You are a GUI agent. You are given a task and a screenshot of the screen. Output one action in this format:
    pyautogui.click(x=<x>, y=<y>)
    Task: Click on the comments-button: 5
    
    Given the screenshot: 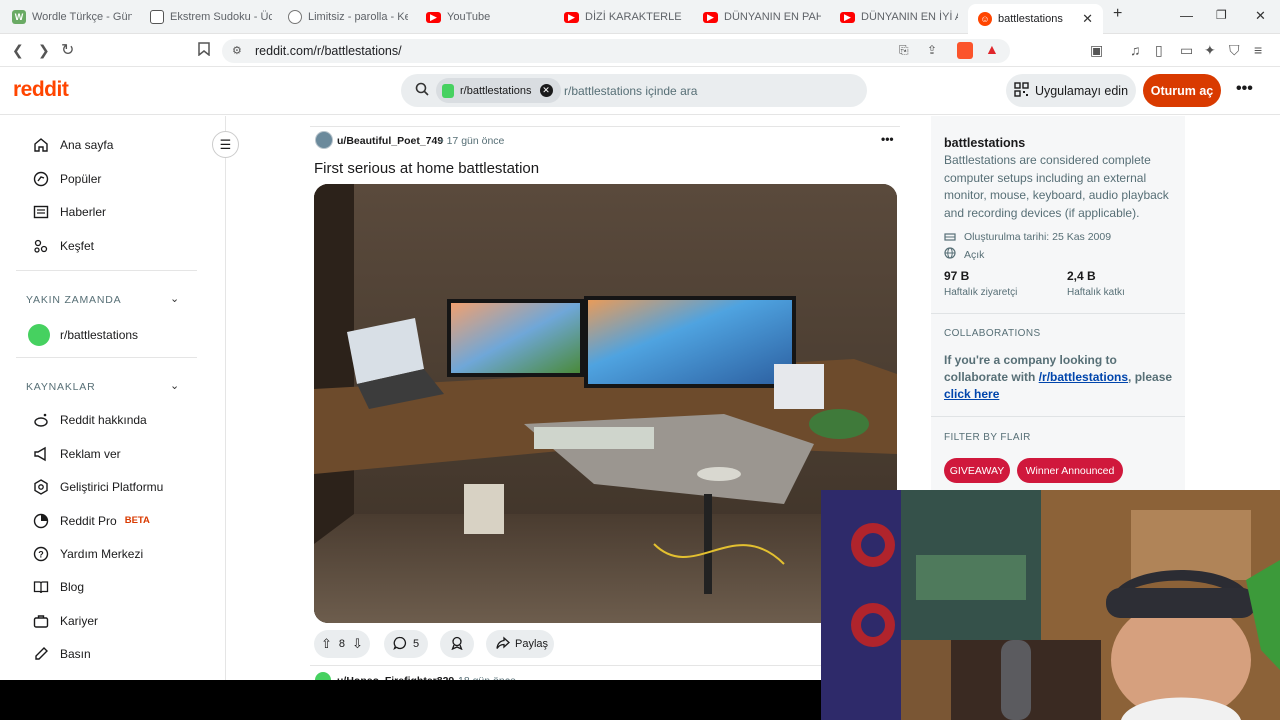 What is the action you would take?
    pyautogui.click(x=406, y=644)
    